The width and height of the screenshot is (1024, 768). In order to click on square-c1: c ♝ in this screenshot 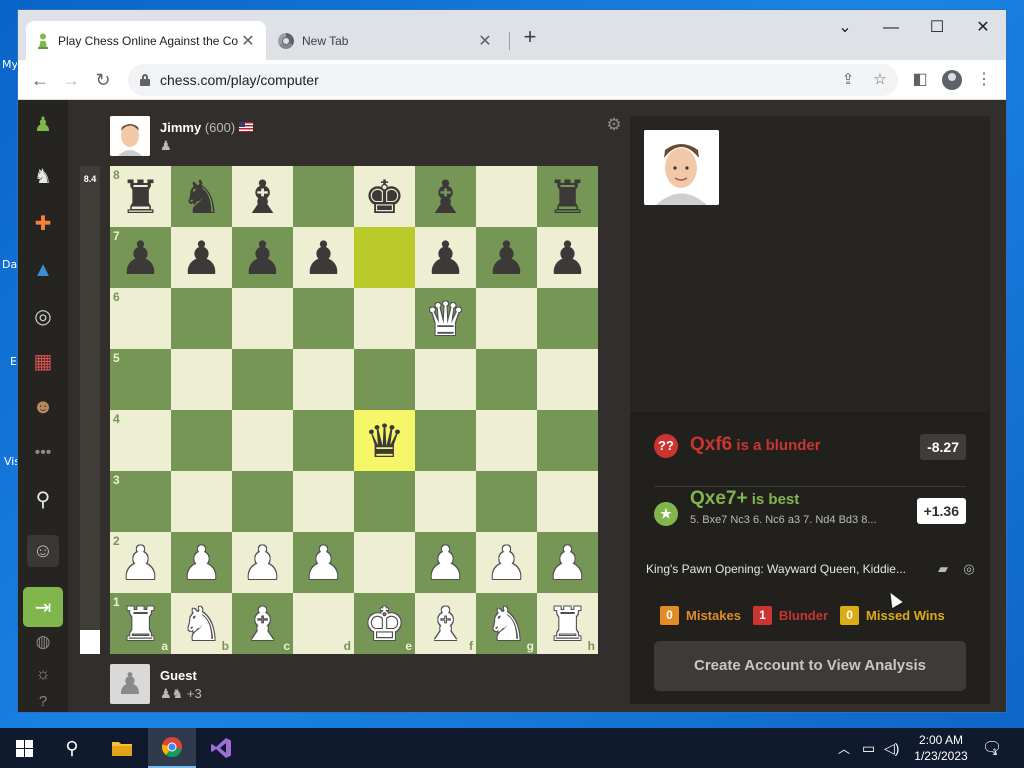, I will do `click(262, 623)`.